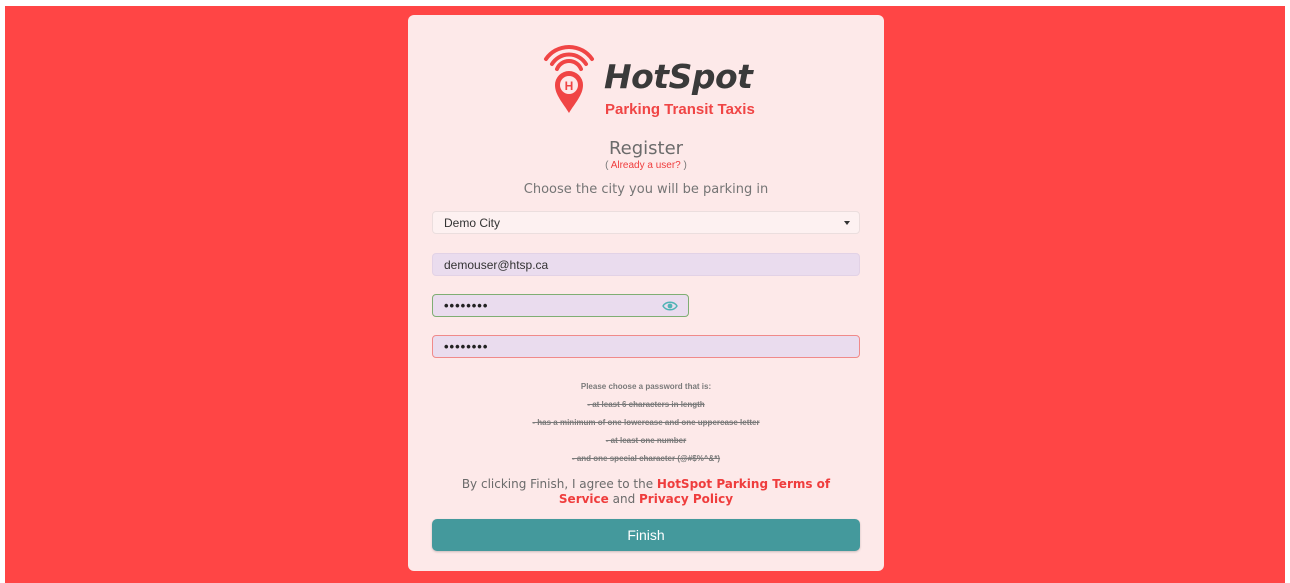 The width and height of the screenshot is (1290, 583). Describe the element at coordinates (646, 264) in the screenshot. I see `email-field: demouser@htsp.ca` at that location.